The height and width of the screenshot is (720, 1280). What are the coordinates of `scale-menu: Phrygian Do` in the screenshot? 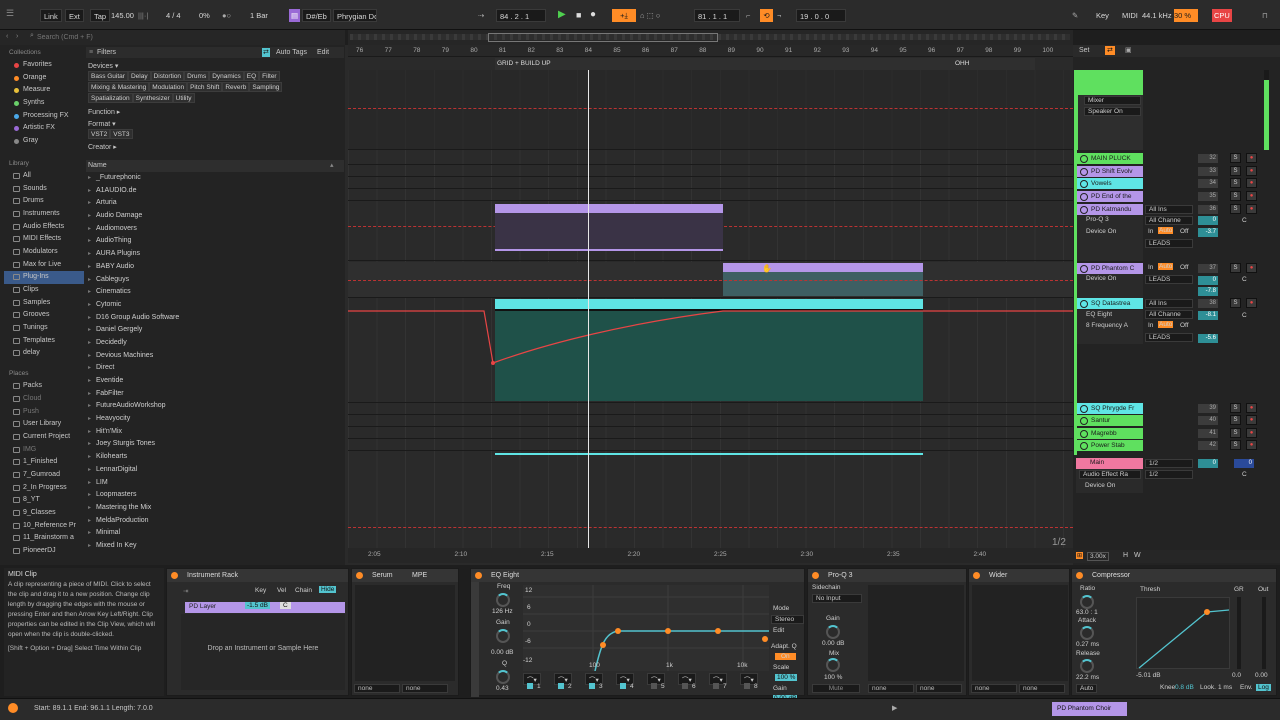 It's located at (355, 15).